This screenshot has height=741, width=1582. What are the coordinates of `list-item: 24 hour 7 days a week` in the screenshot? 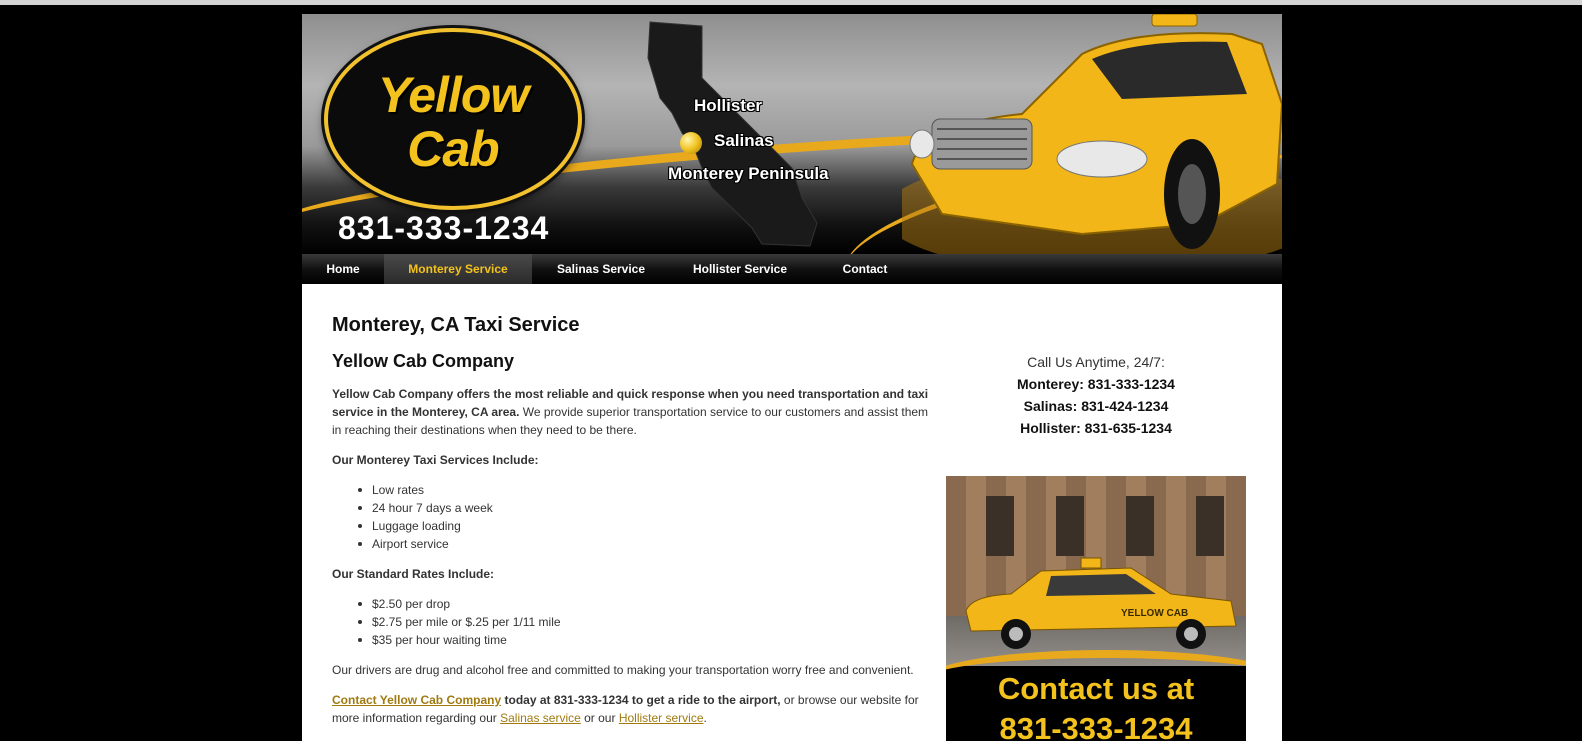 It's located at (425, 508).